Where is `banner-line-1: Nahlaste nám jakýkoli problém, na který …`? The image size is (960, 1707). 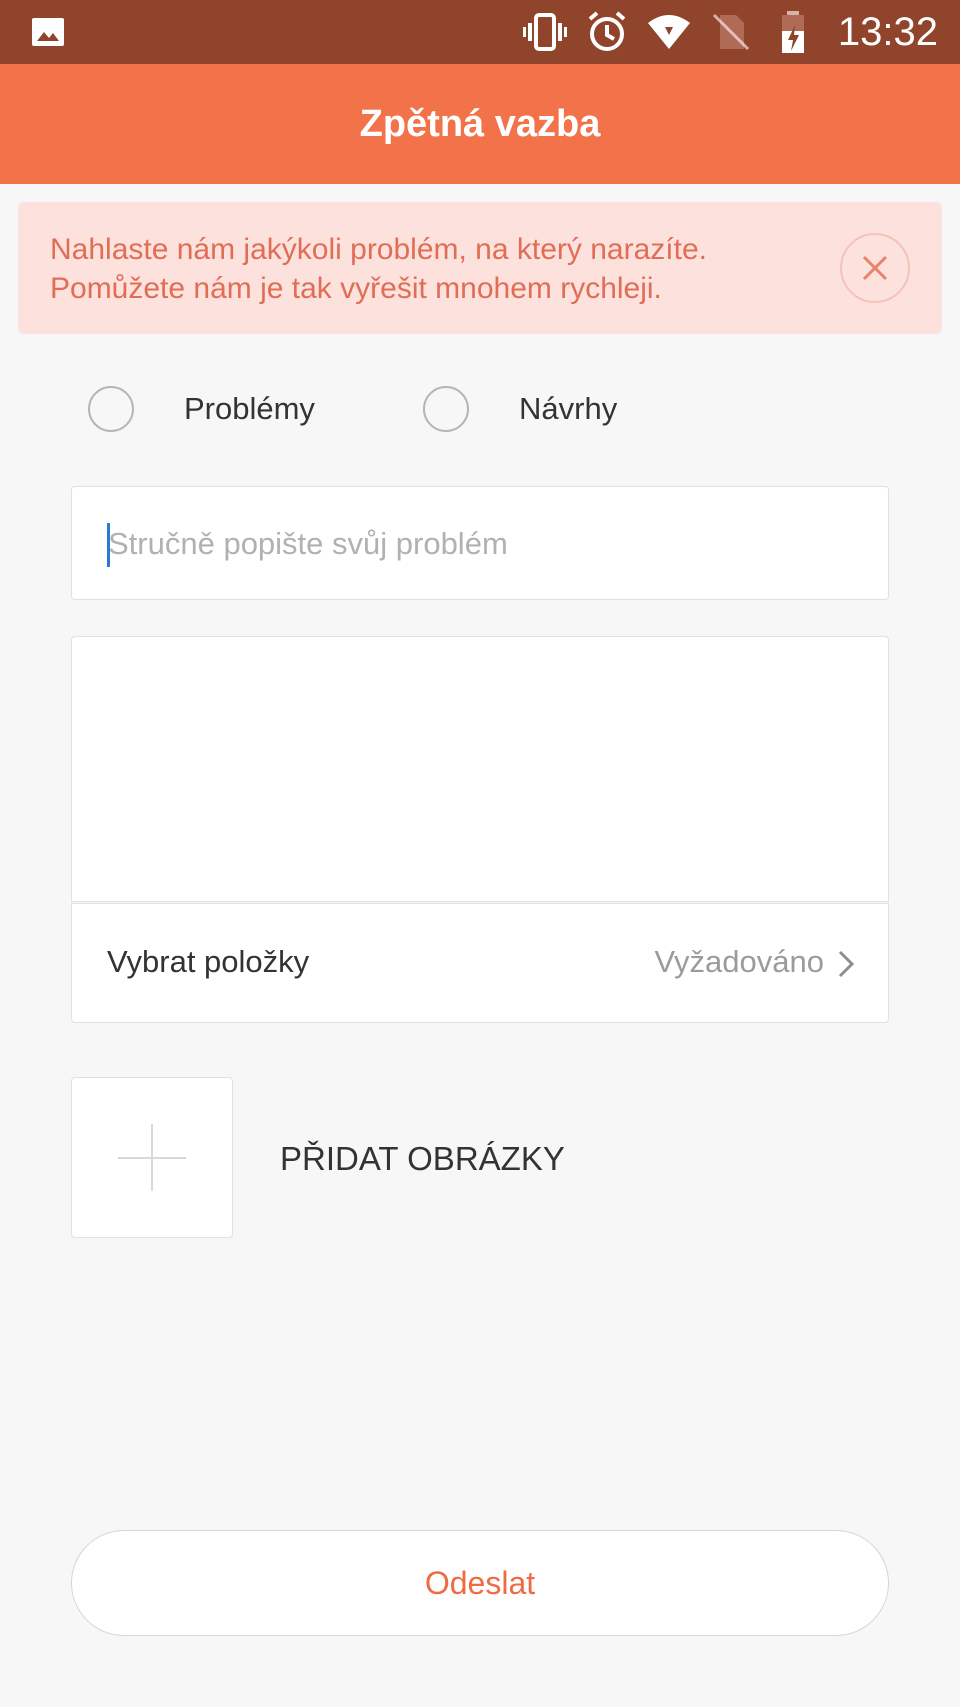
banner-line-1: Nahlaste nám jakýkoli problém, na který … is located at coordinates (378, 249).